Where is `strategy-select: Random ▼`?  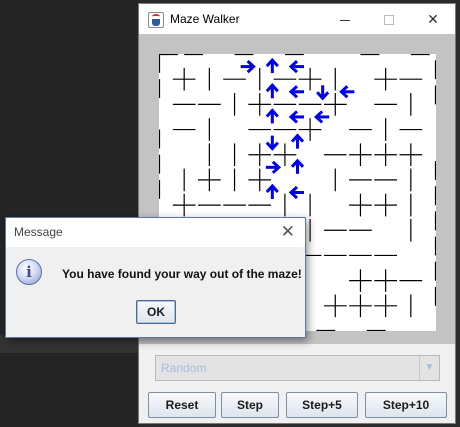 strategy-select: Random ▼ is located at coordinates (297, 368).